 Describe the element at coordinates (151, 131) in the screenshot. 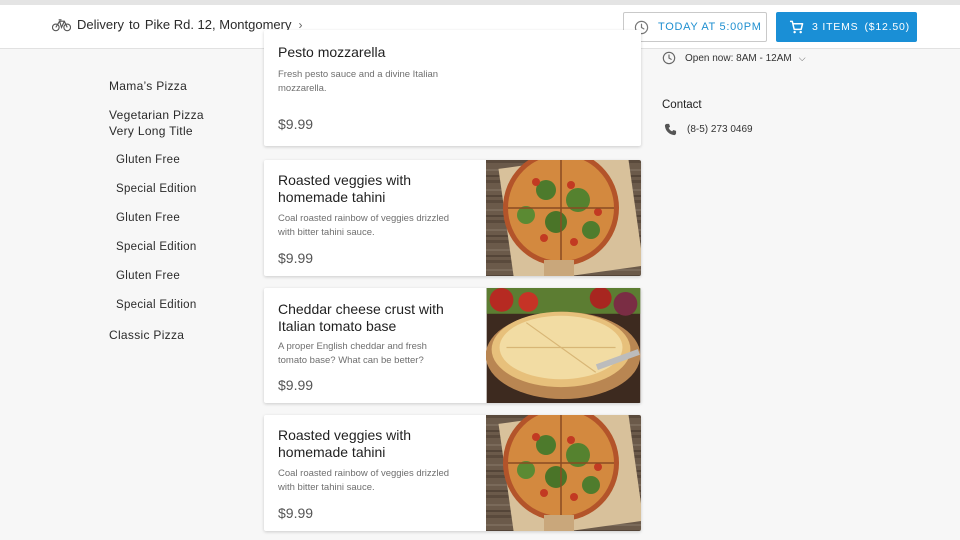

I see `sidebar-item-vegetarian-pizza-title-line2: Very Long Title` at that location.